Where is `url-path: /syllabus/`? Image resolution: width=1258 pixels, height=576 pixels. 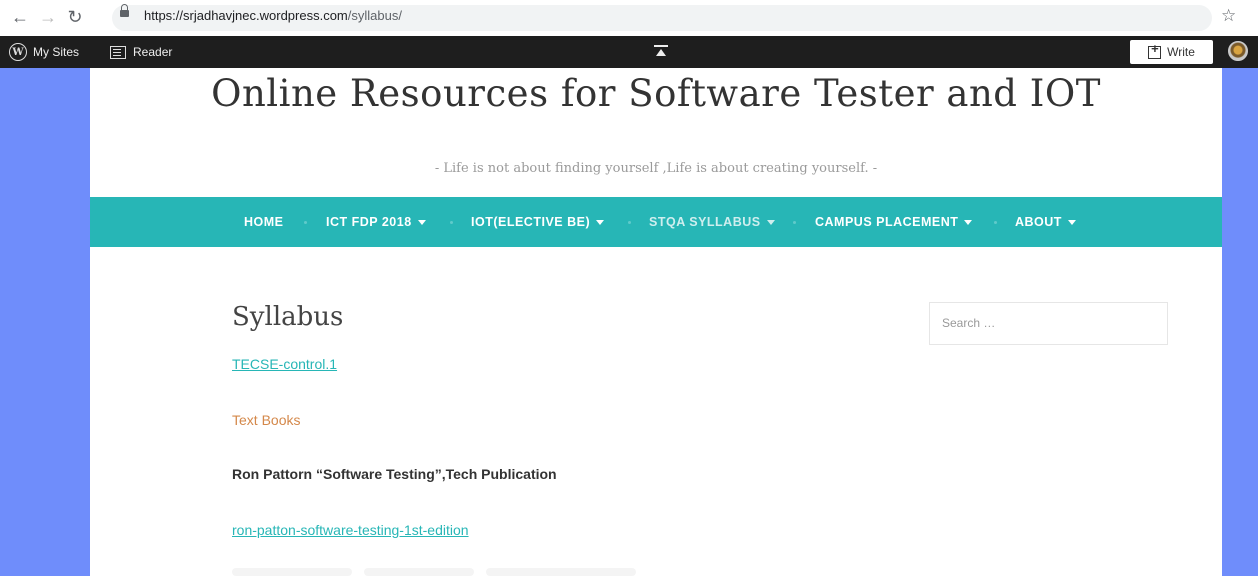
url-path: /syllabus/ is located at coordinates (374, 15).